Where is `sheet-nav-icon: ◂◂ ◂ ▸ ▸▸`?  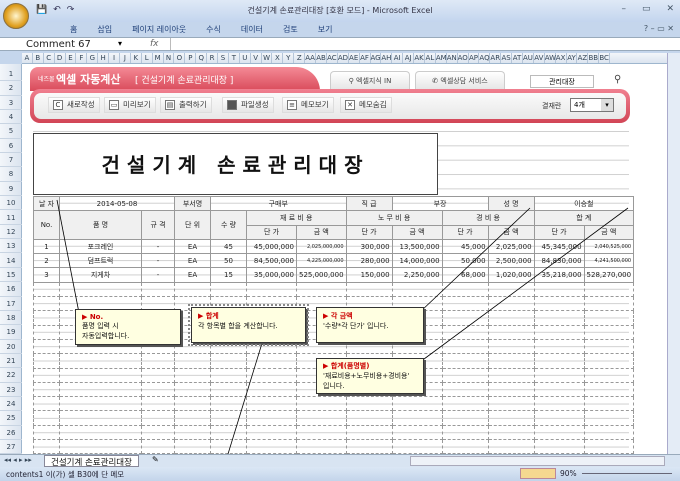 sheet-nav-icon: ◂◂ ◂ ▸ ▸▸ is located at coordinates (18, 460).